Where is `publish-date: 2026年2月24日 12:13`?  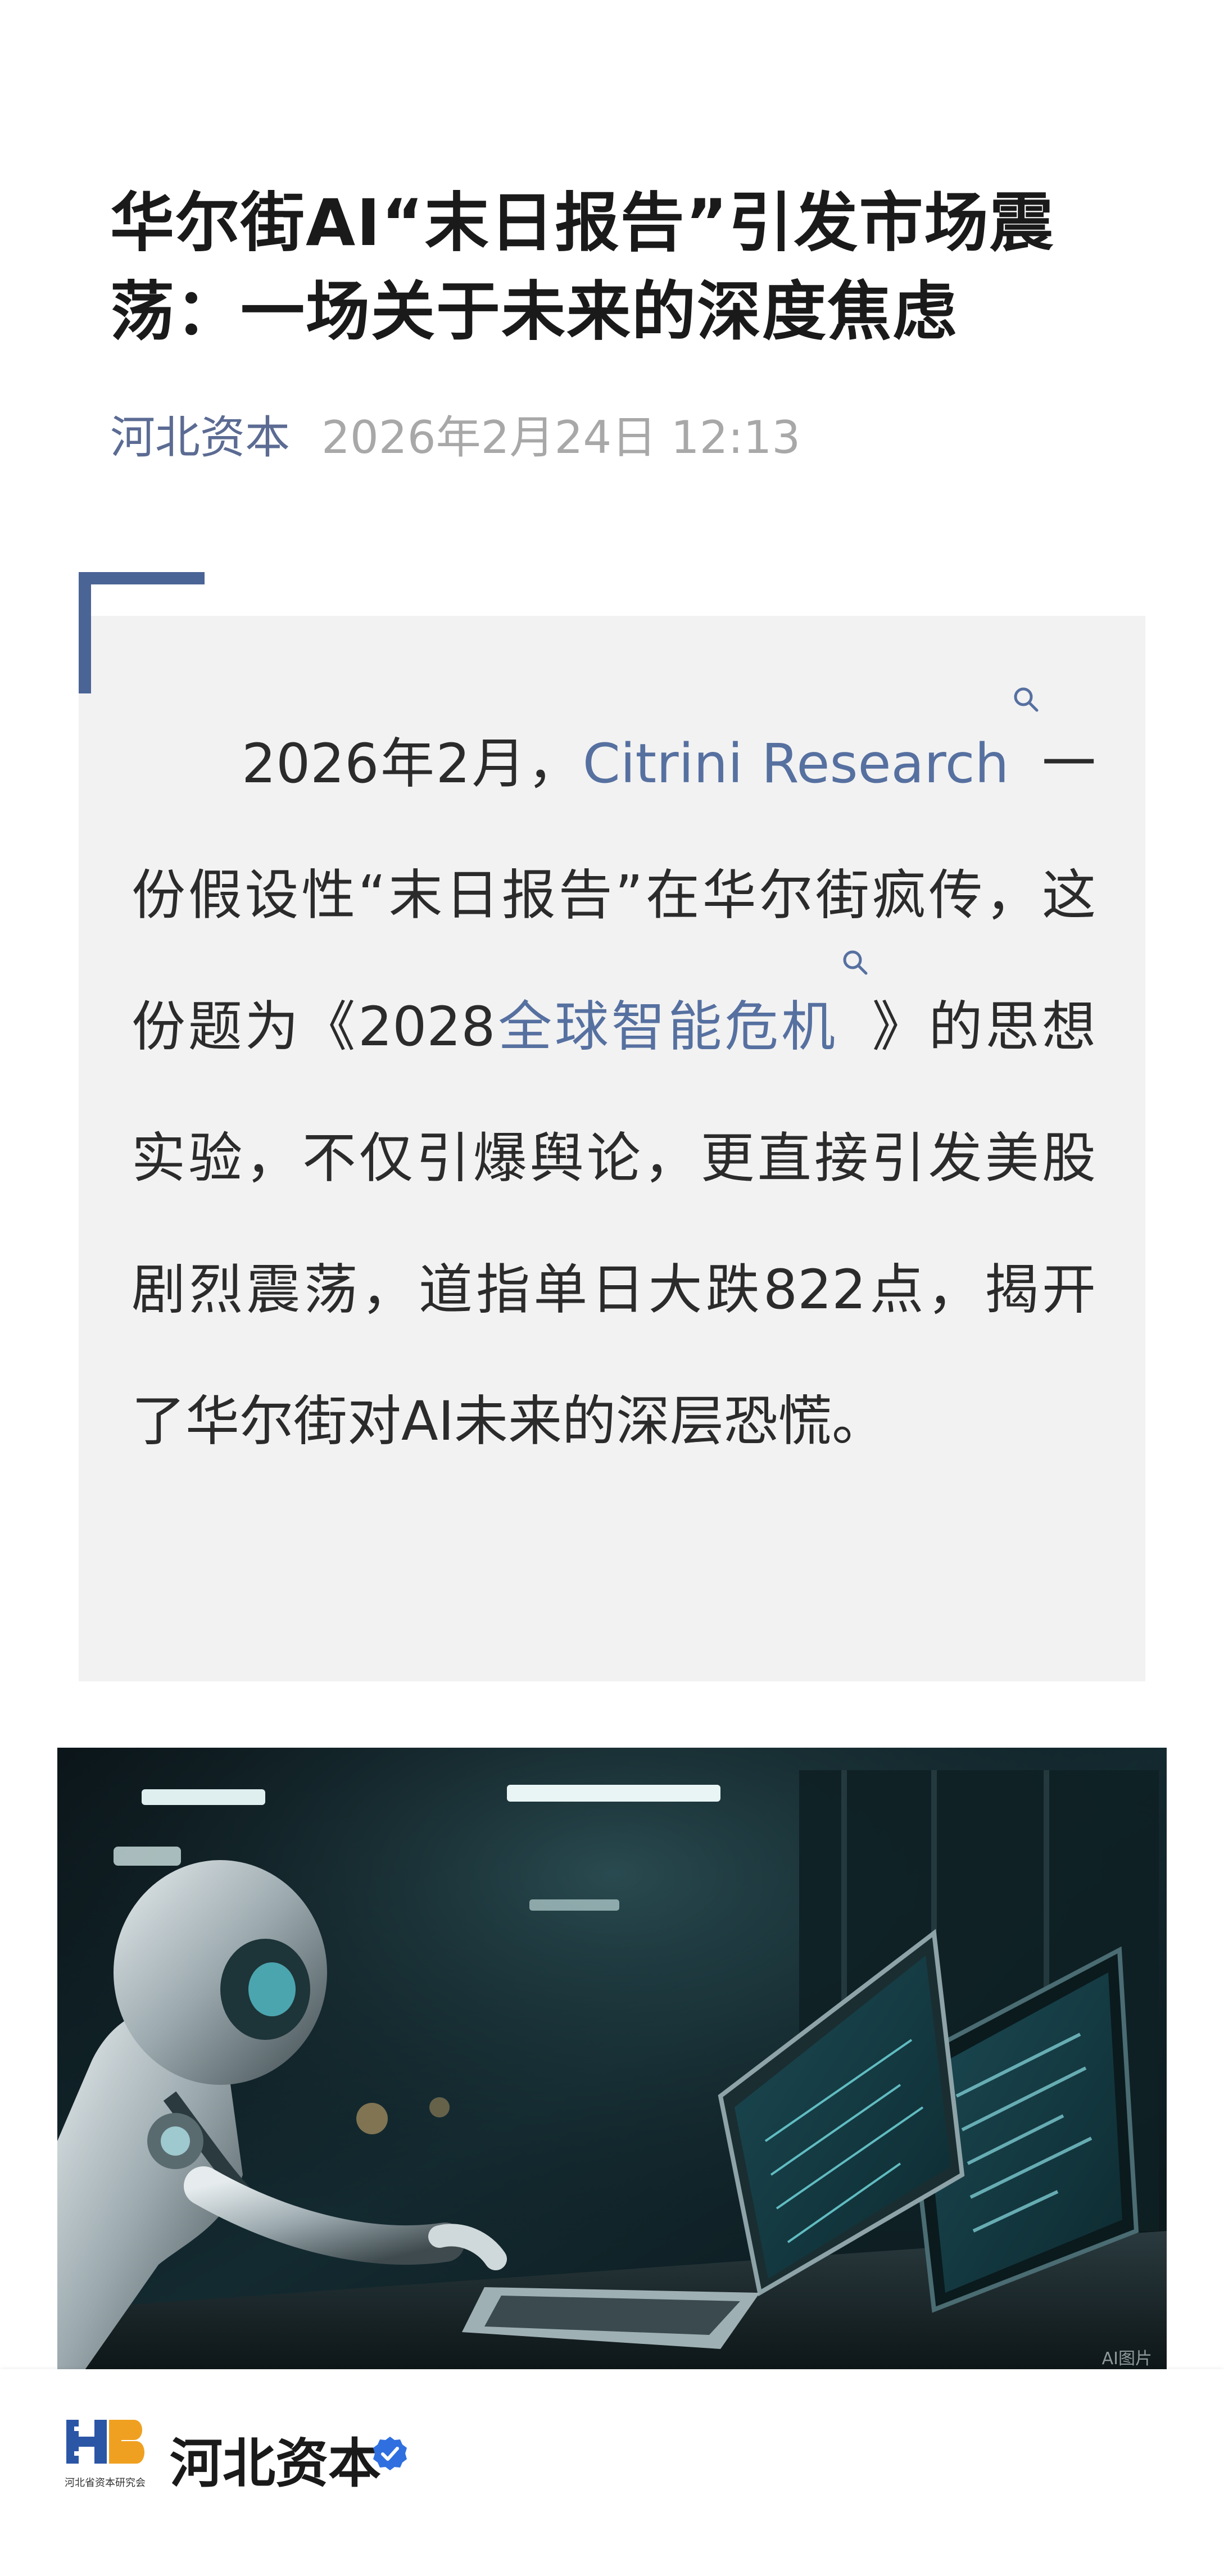 publish-date: 2026年2月24日 12:13 is located at coordinates (561, 437).